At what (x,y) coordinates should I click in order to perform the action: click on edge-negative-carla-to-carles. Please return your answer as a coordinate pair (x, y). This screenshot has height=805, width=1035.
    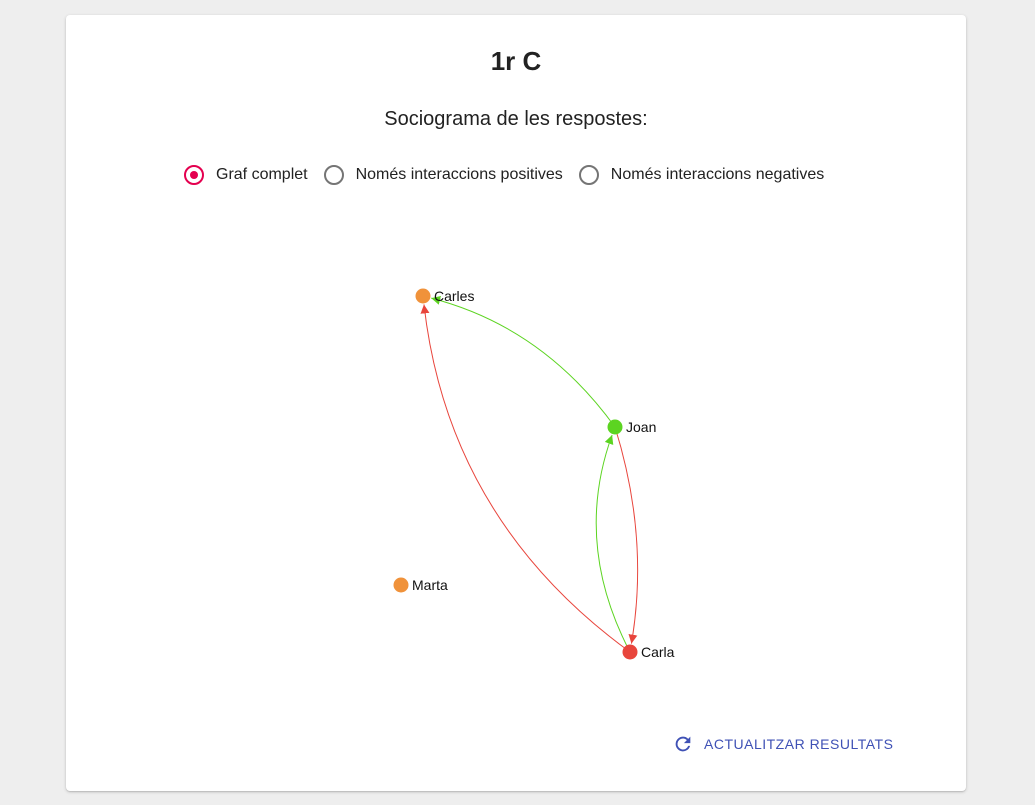
    Looking at the image, I should click on (525, 478).